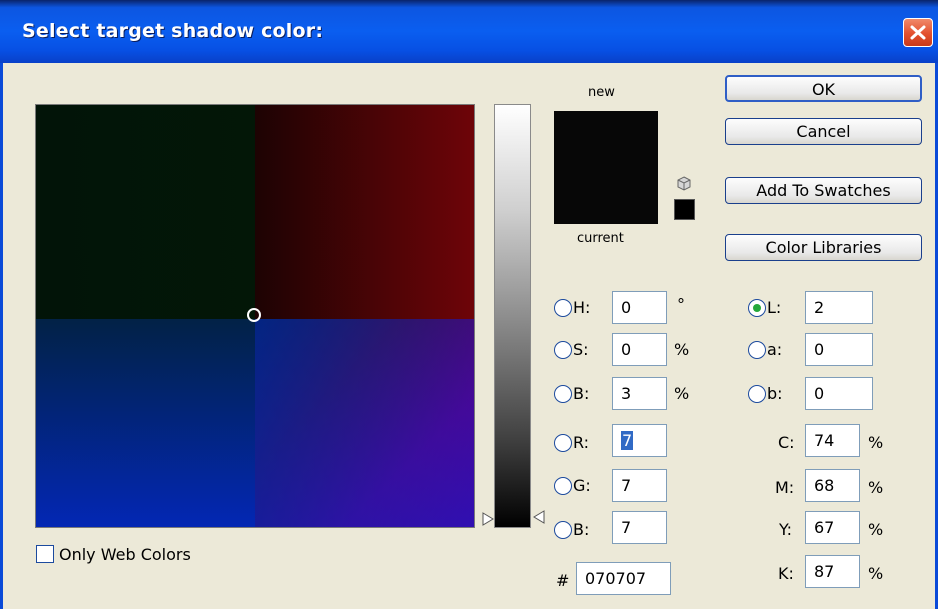  I want to click on b-channel-label: b:, so click(775, 393).